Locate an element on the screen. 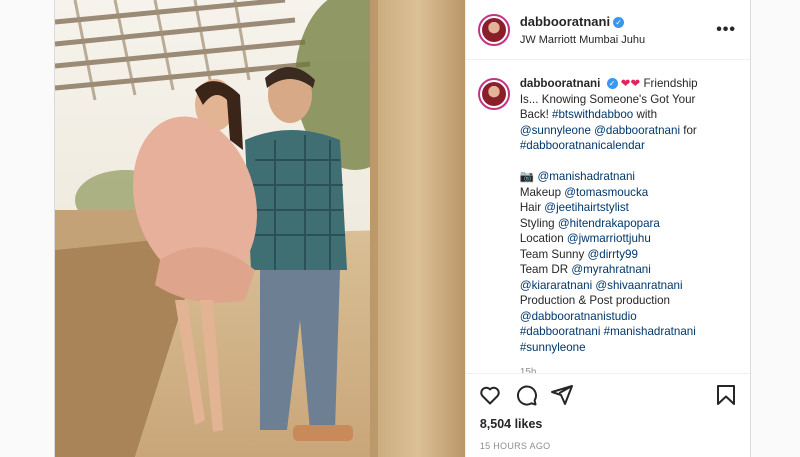 This screenshot has width=800, height=457. mention-link: @hitendrakapopara is located at coordinates (609, 223).